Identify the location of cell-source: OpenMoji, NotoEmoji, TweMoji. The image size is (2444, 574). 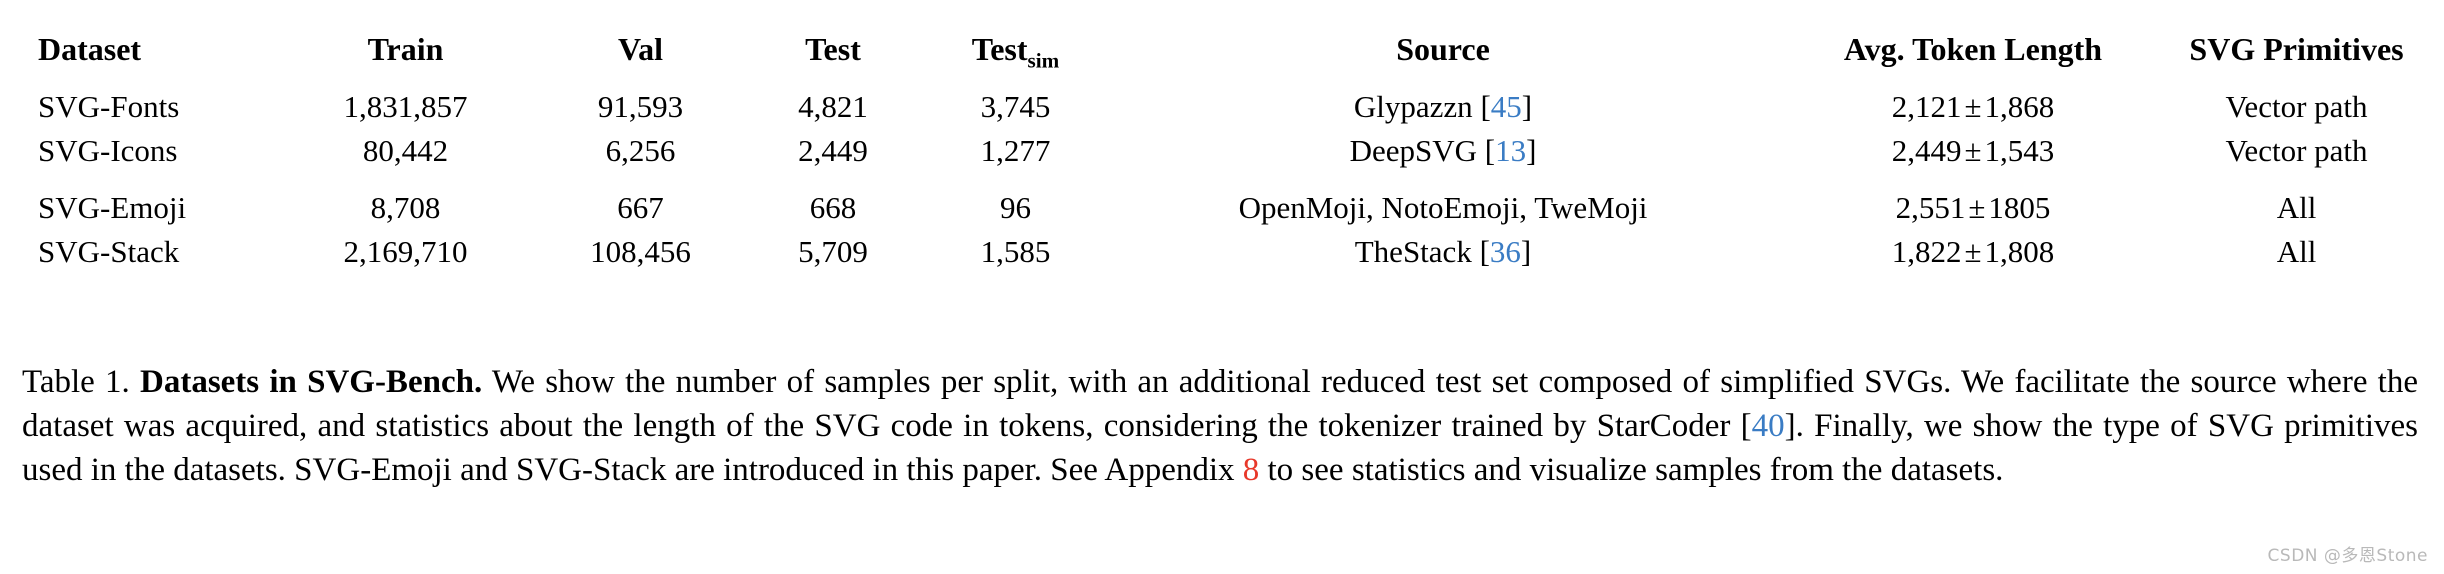
(1443, 207).